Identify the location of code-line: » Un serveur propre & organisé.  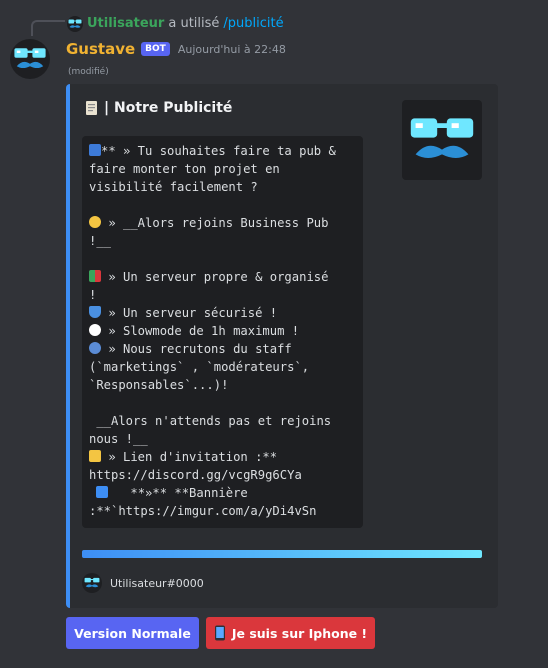
(222, 277).